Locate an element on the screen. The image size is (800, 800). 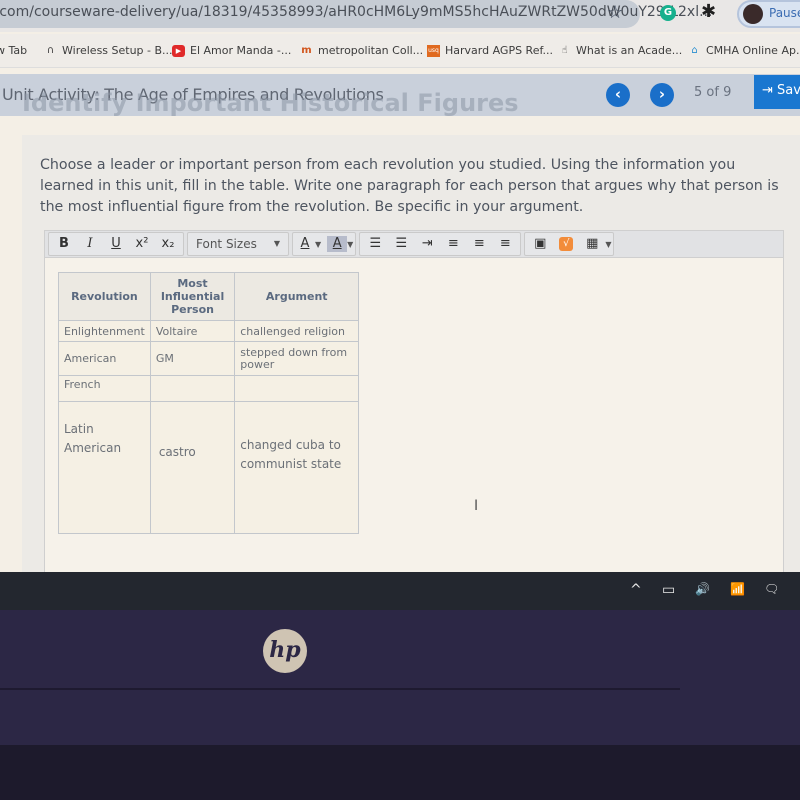
chevron-left-icon: ‹ is located at coordinates (618, 94).